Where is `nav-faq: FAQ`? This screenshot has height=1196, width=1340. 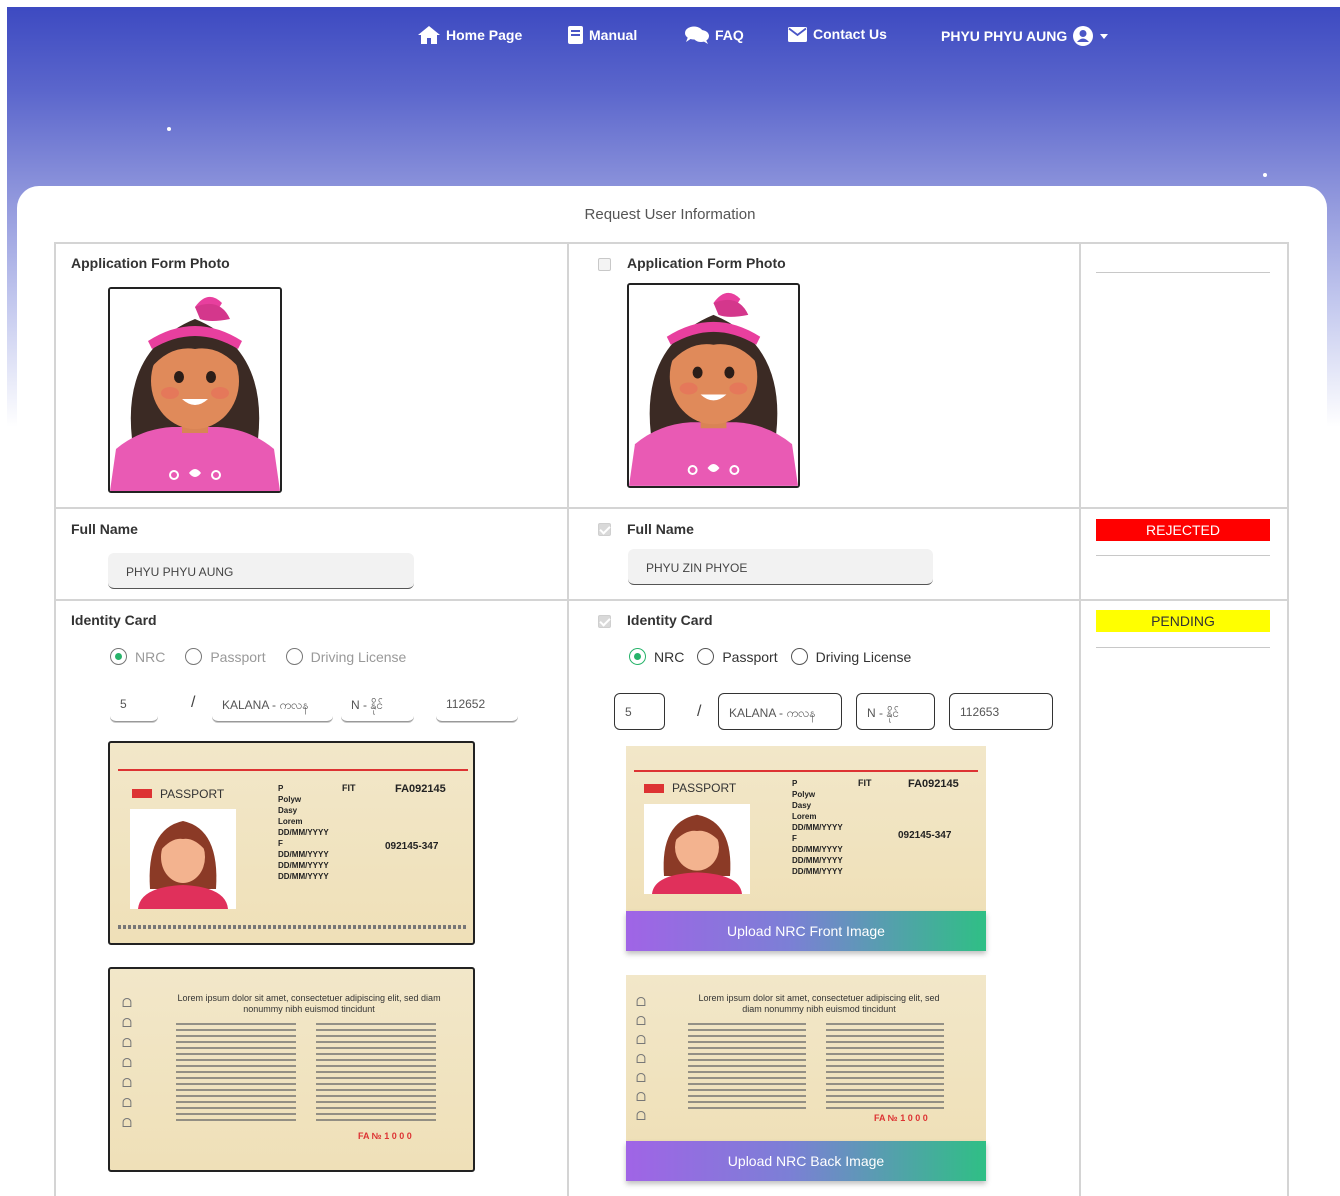
nav-faq: FAQ is located at coordinates (714, 35).